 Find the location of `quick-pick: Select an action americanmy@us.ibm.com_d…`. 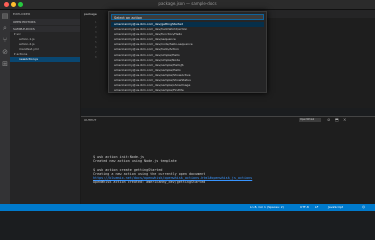

quick-pick: Select an action americanmy@us.ibm.com_d… is located at coordinates (187, 52).